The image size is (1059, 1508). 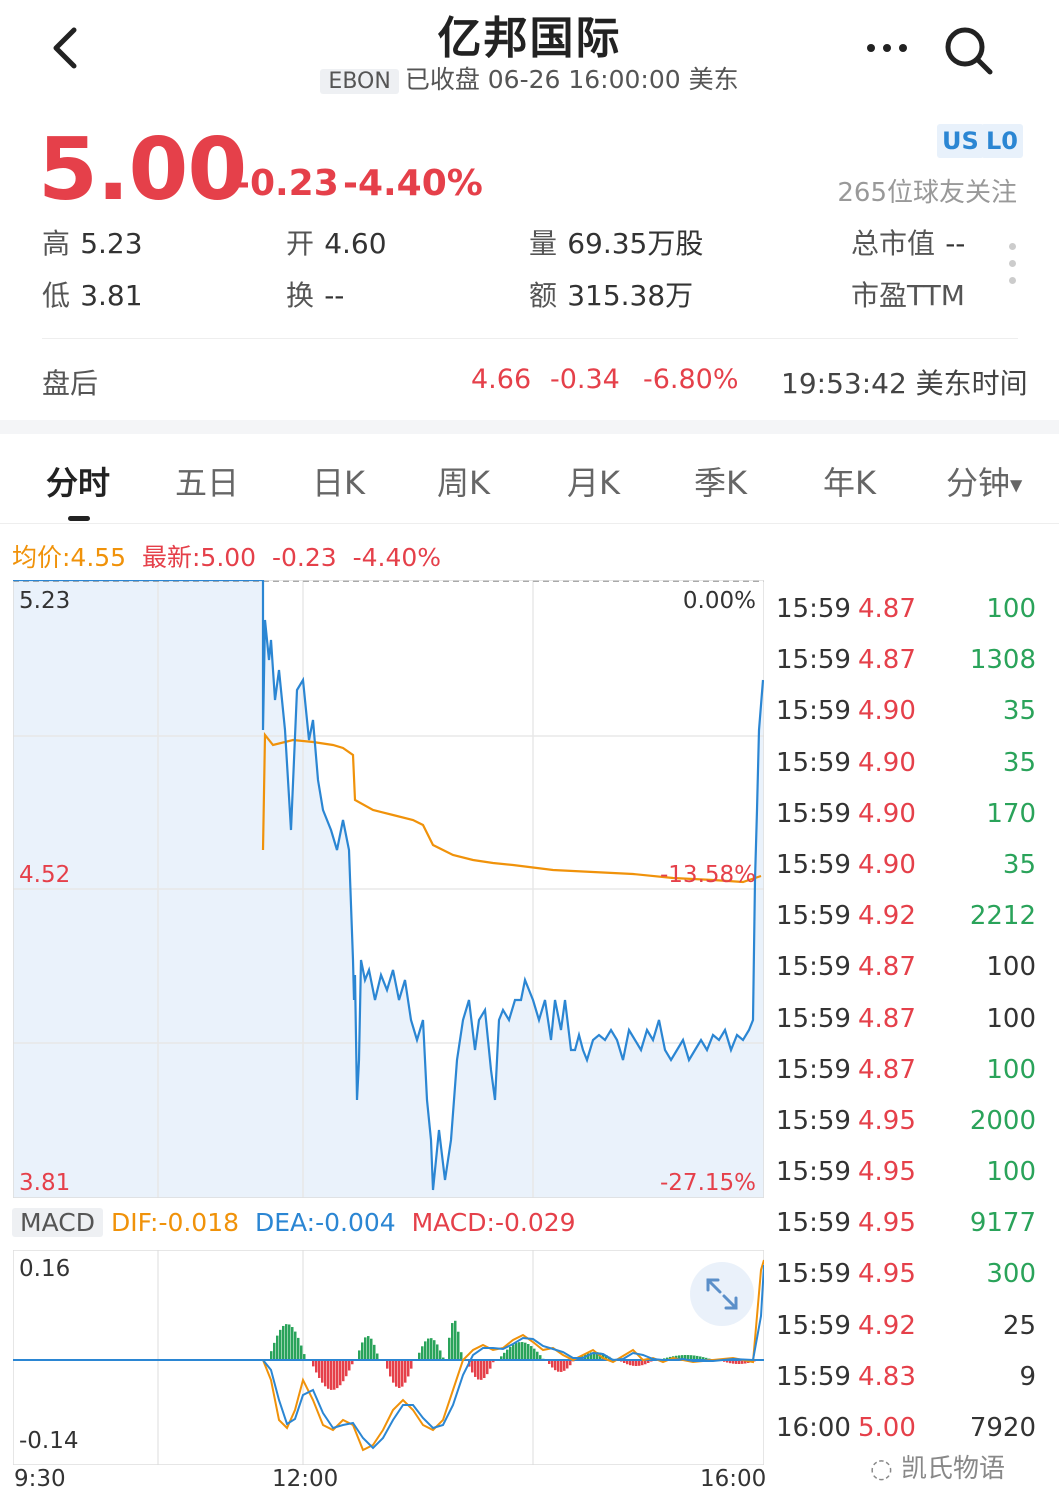 What do you see at coordinates (207, 481) in the screenshot?
I see `tab-five-day: 五日` at bounding box center [207, 481].